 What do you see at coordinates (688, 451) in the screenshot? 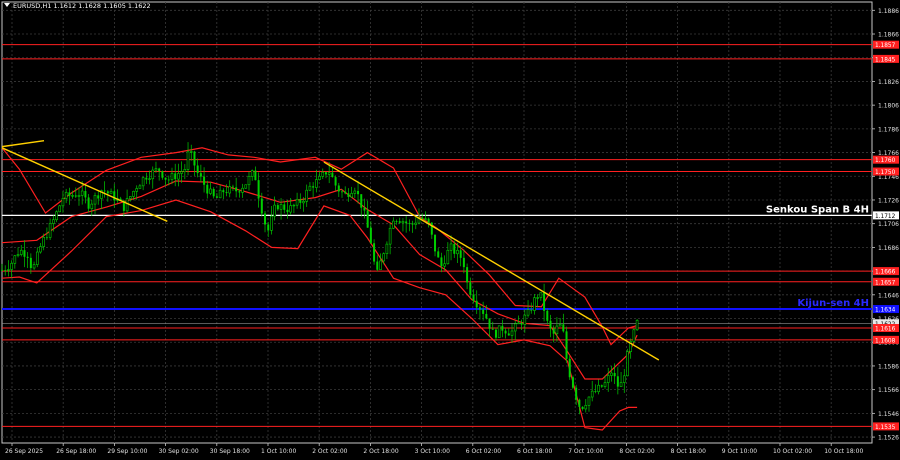
I see `x-tick-label: 8 Oct 18:00` at bounding box center [688, 451].